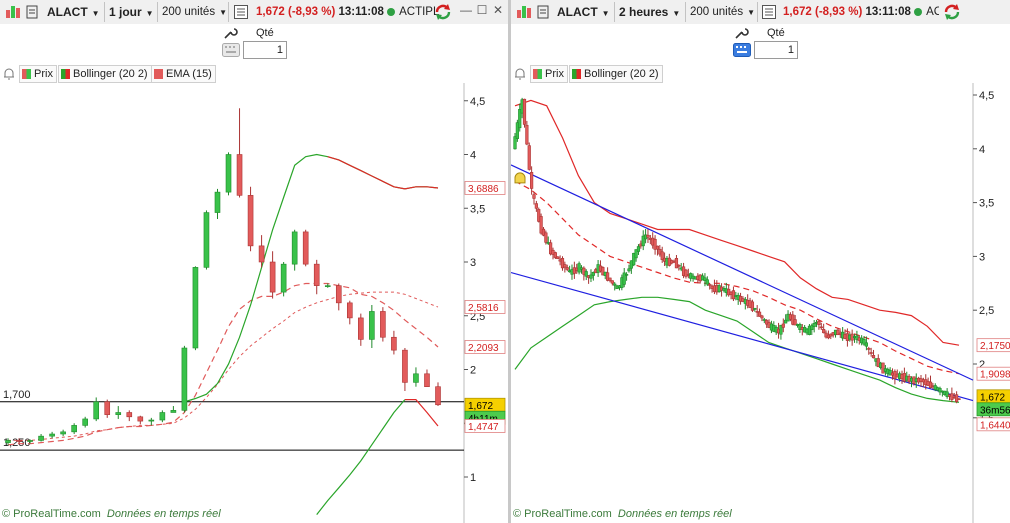 This screenshot has width=1010, height=523. What do you see at coordinates (183, 74) in the screenshot?
I see `legend-ema: EMA (15)` at bounding box center [183, 74].